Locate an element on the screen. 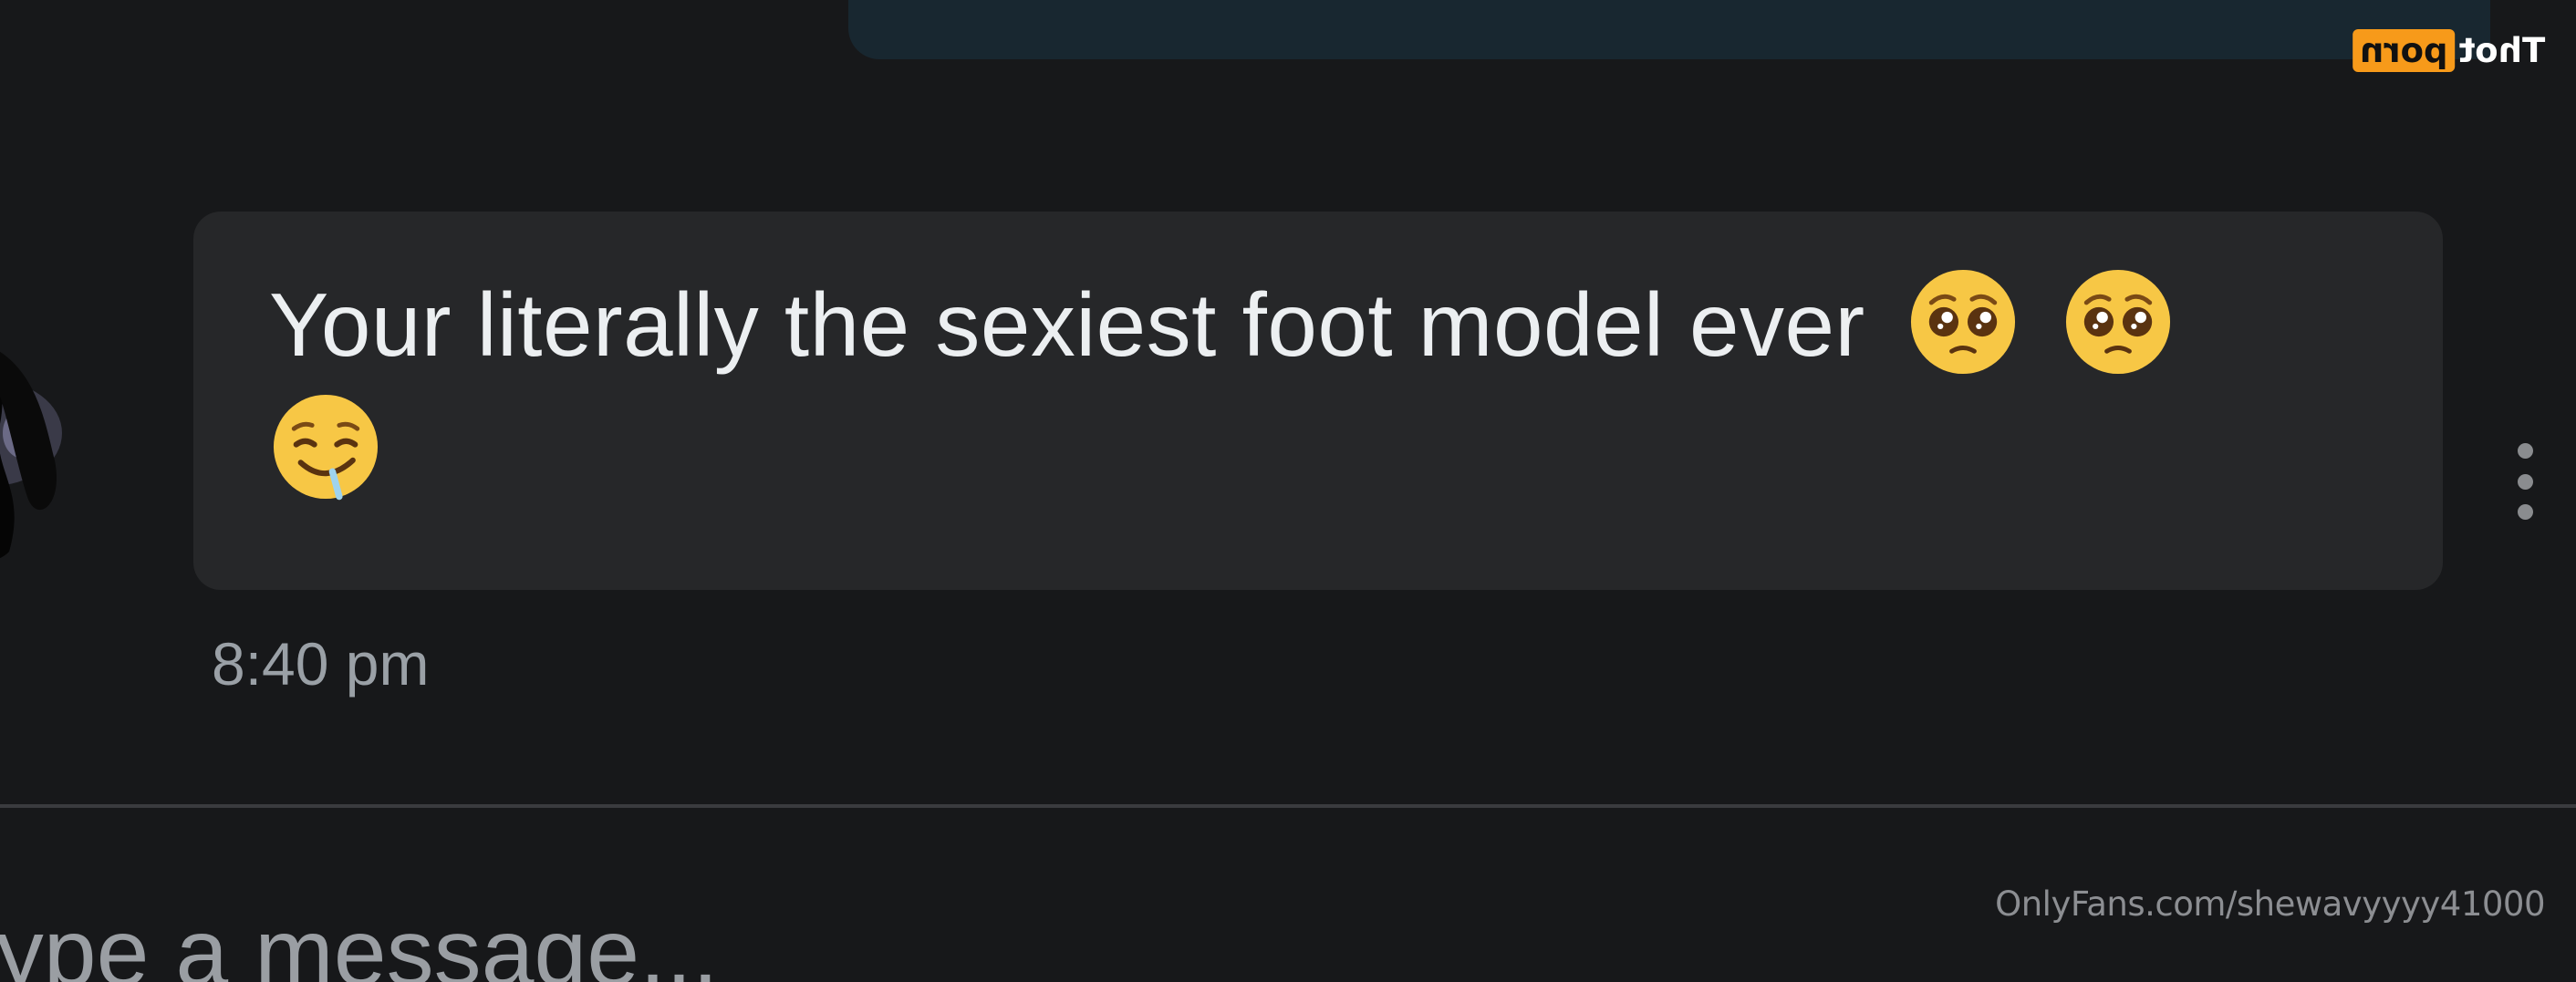  watermark-part-a: Thot is located at coordinates (2501, 50).